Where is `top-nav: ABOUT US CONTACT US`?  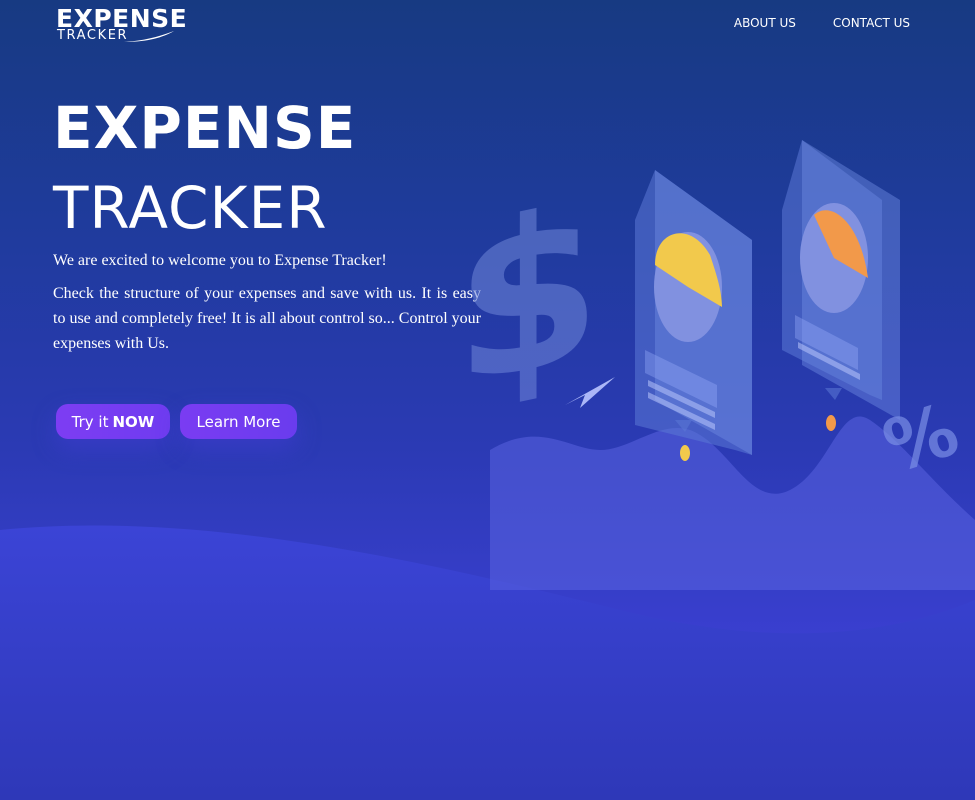
top-nav: ABOUT US CONTACT US is located at coordinates (822, 23).